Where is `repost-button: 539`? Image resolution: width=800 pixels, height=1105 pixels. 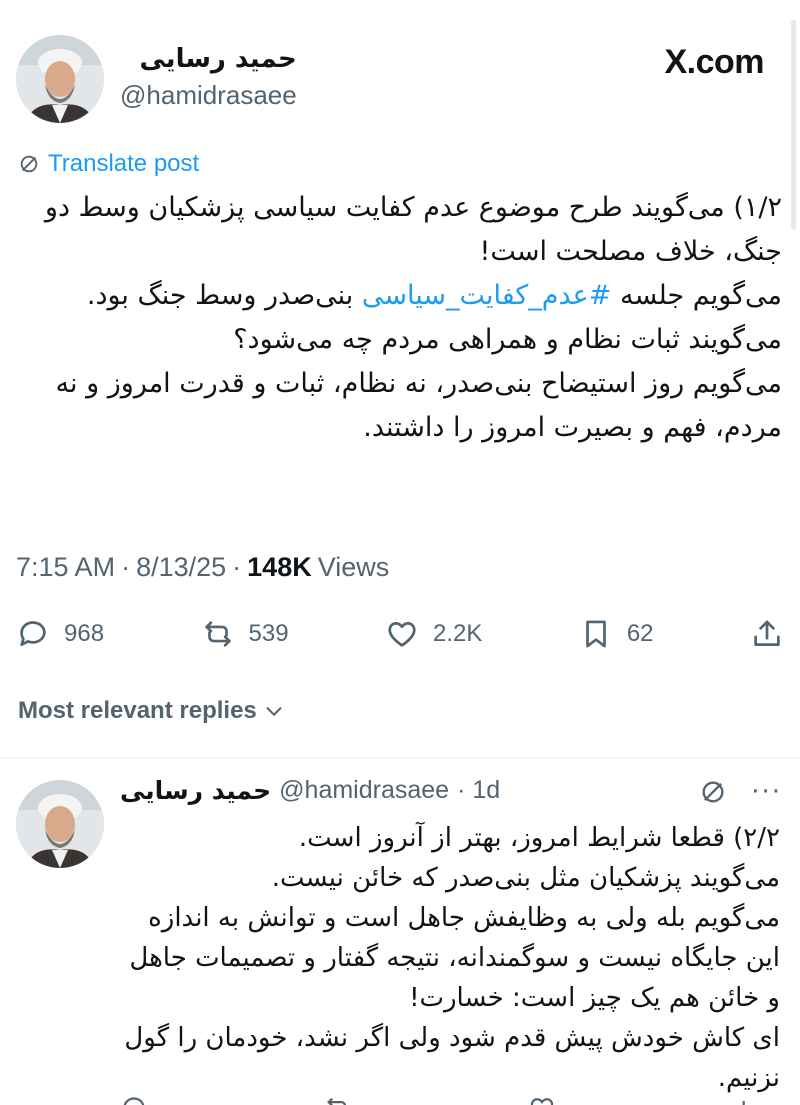 repost-button: 539 is located at coordinates (245, 634).